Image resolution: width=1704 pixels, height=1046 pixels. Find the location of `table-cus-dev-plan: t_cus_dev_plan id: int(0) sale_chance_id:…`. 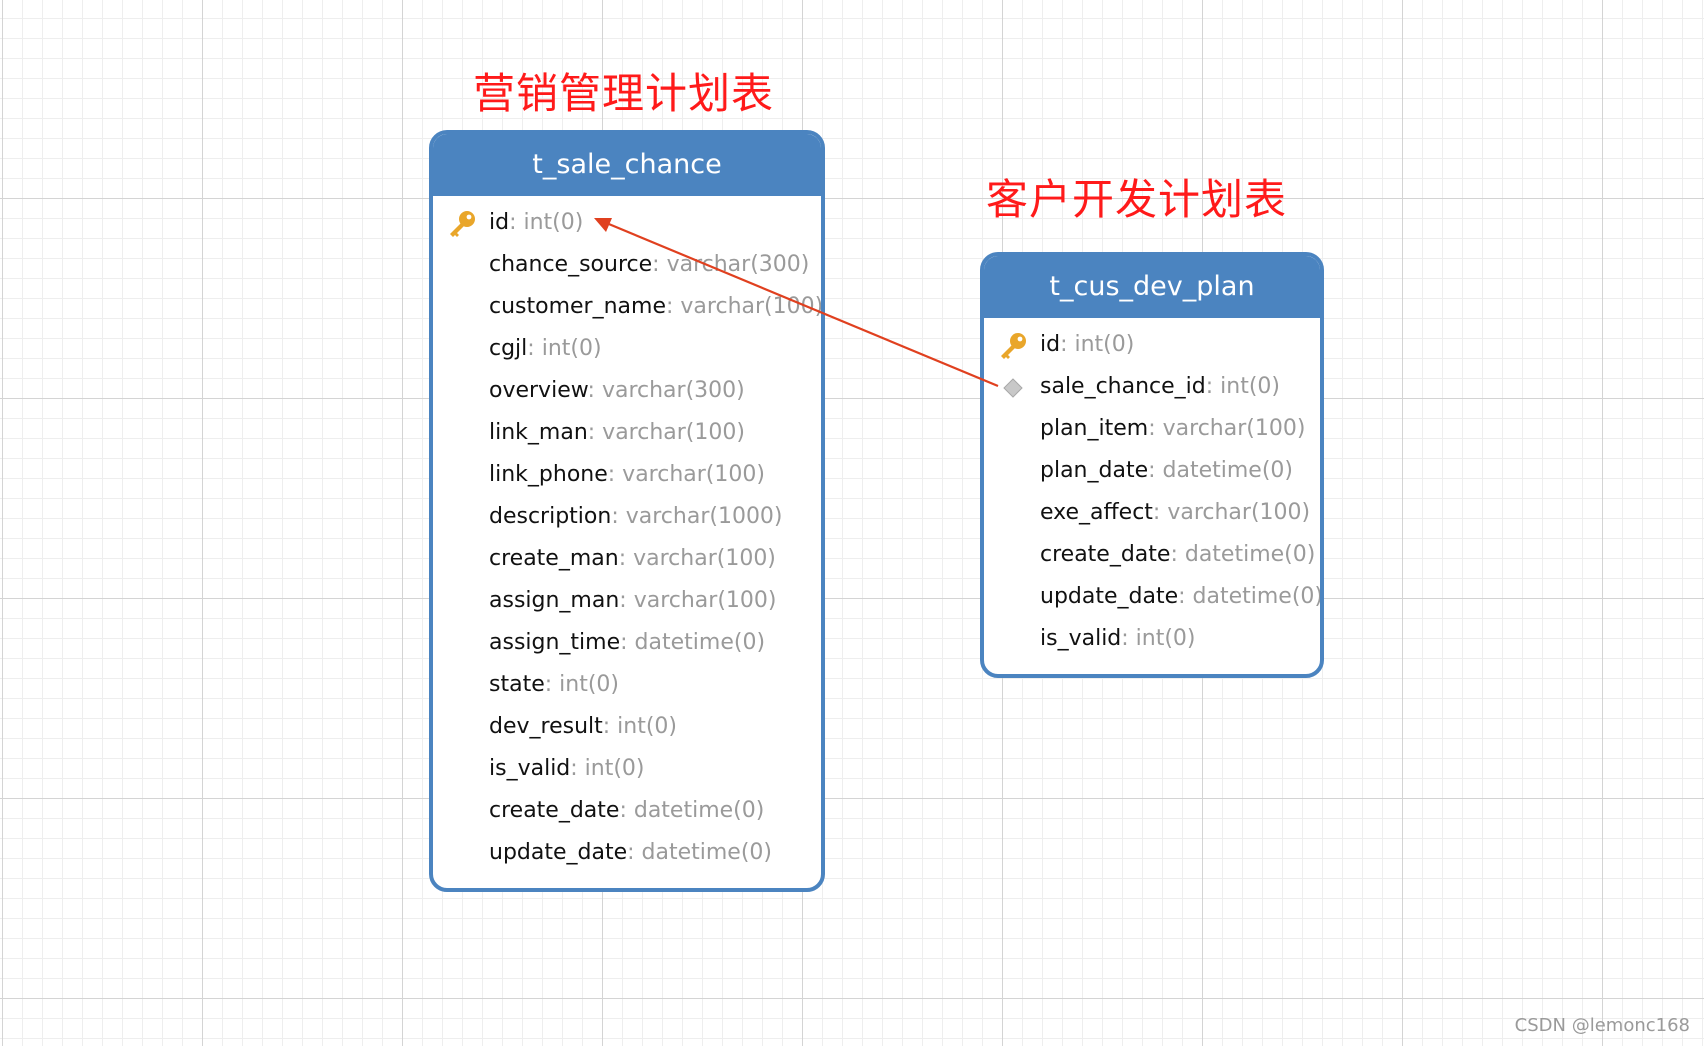

table-cus-dev-plan: t_cus_dev_plan id: int(0) sale_chance_id:… is located at coordinates (1152, 465).